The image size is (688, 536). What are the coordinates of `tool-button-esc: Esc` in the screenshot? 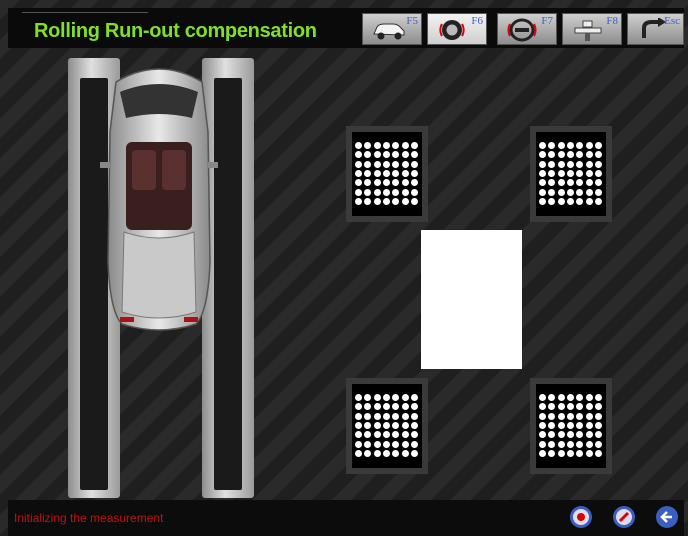 It's located at (655, 29).